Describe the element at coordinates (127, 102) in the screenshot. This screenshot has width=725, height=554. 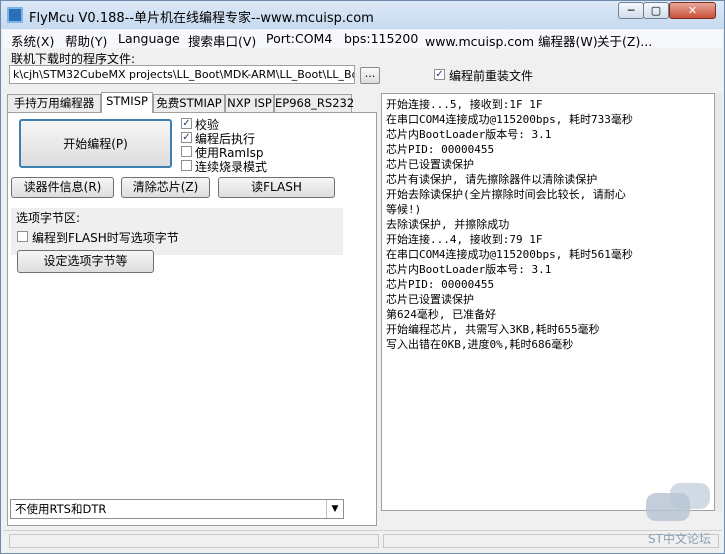
I see `tab-stmisp: STMISP` at that location.